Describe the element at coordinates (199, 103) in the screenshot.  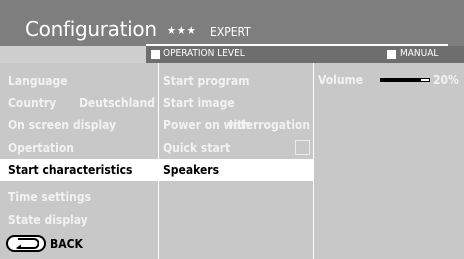
I see `submenu-item-label: Start image` at that location.